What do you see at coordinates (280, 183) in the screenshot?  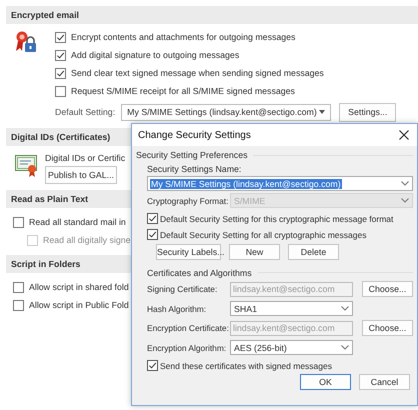 I see `settings-name-combo: My S/MIME Settings (lindsay.kent@sectigo.com)` at bounding box center [280, 183].